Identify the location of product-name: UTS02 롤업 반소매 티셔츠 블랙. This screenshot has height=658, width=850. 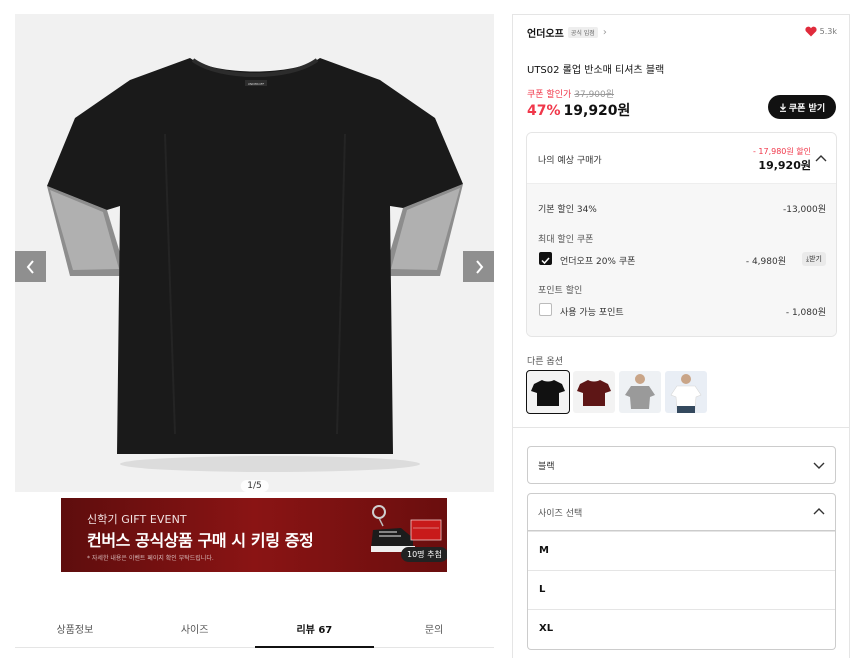
(596, 70).